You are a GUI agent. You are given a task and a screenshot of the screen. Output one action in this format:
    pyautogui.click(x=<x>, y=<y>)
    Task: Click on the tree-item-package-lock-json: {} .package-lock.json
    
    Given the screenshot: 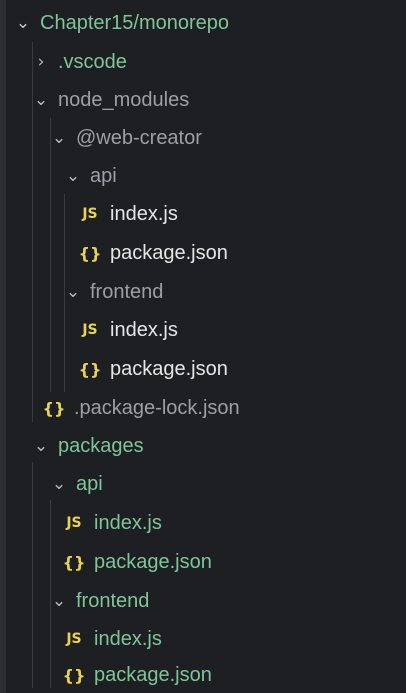 What is the action you would take?
    pyautogui.click(x=206, y=408)
    